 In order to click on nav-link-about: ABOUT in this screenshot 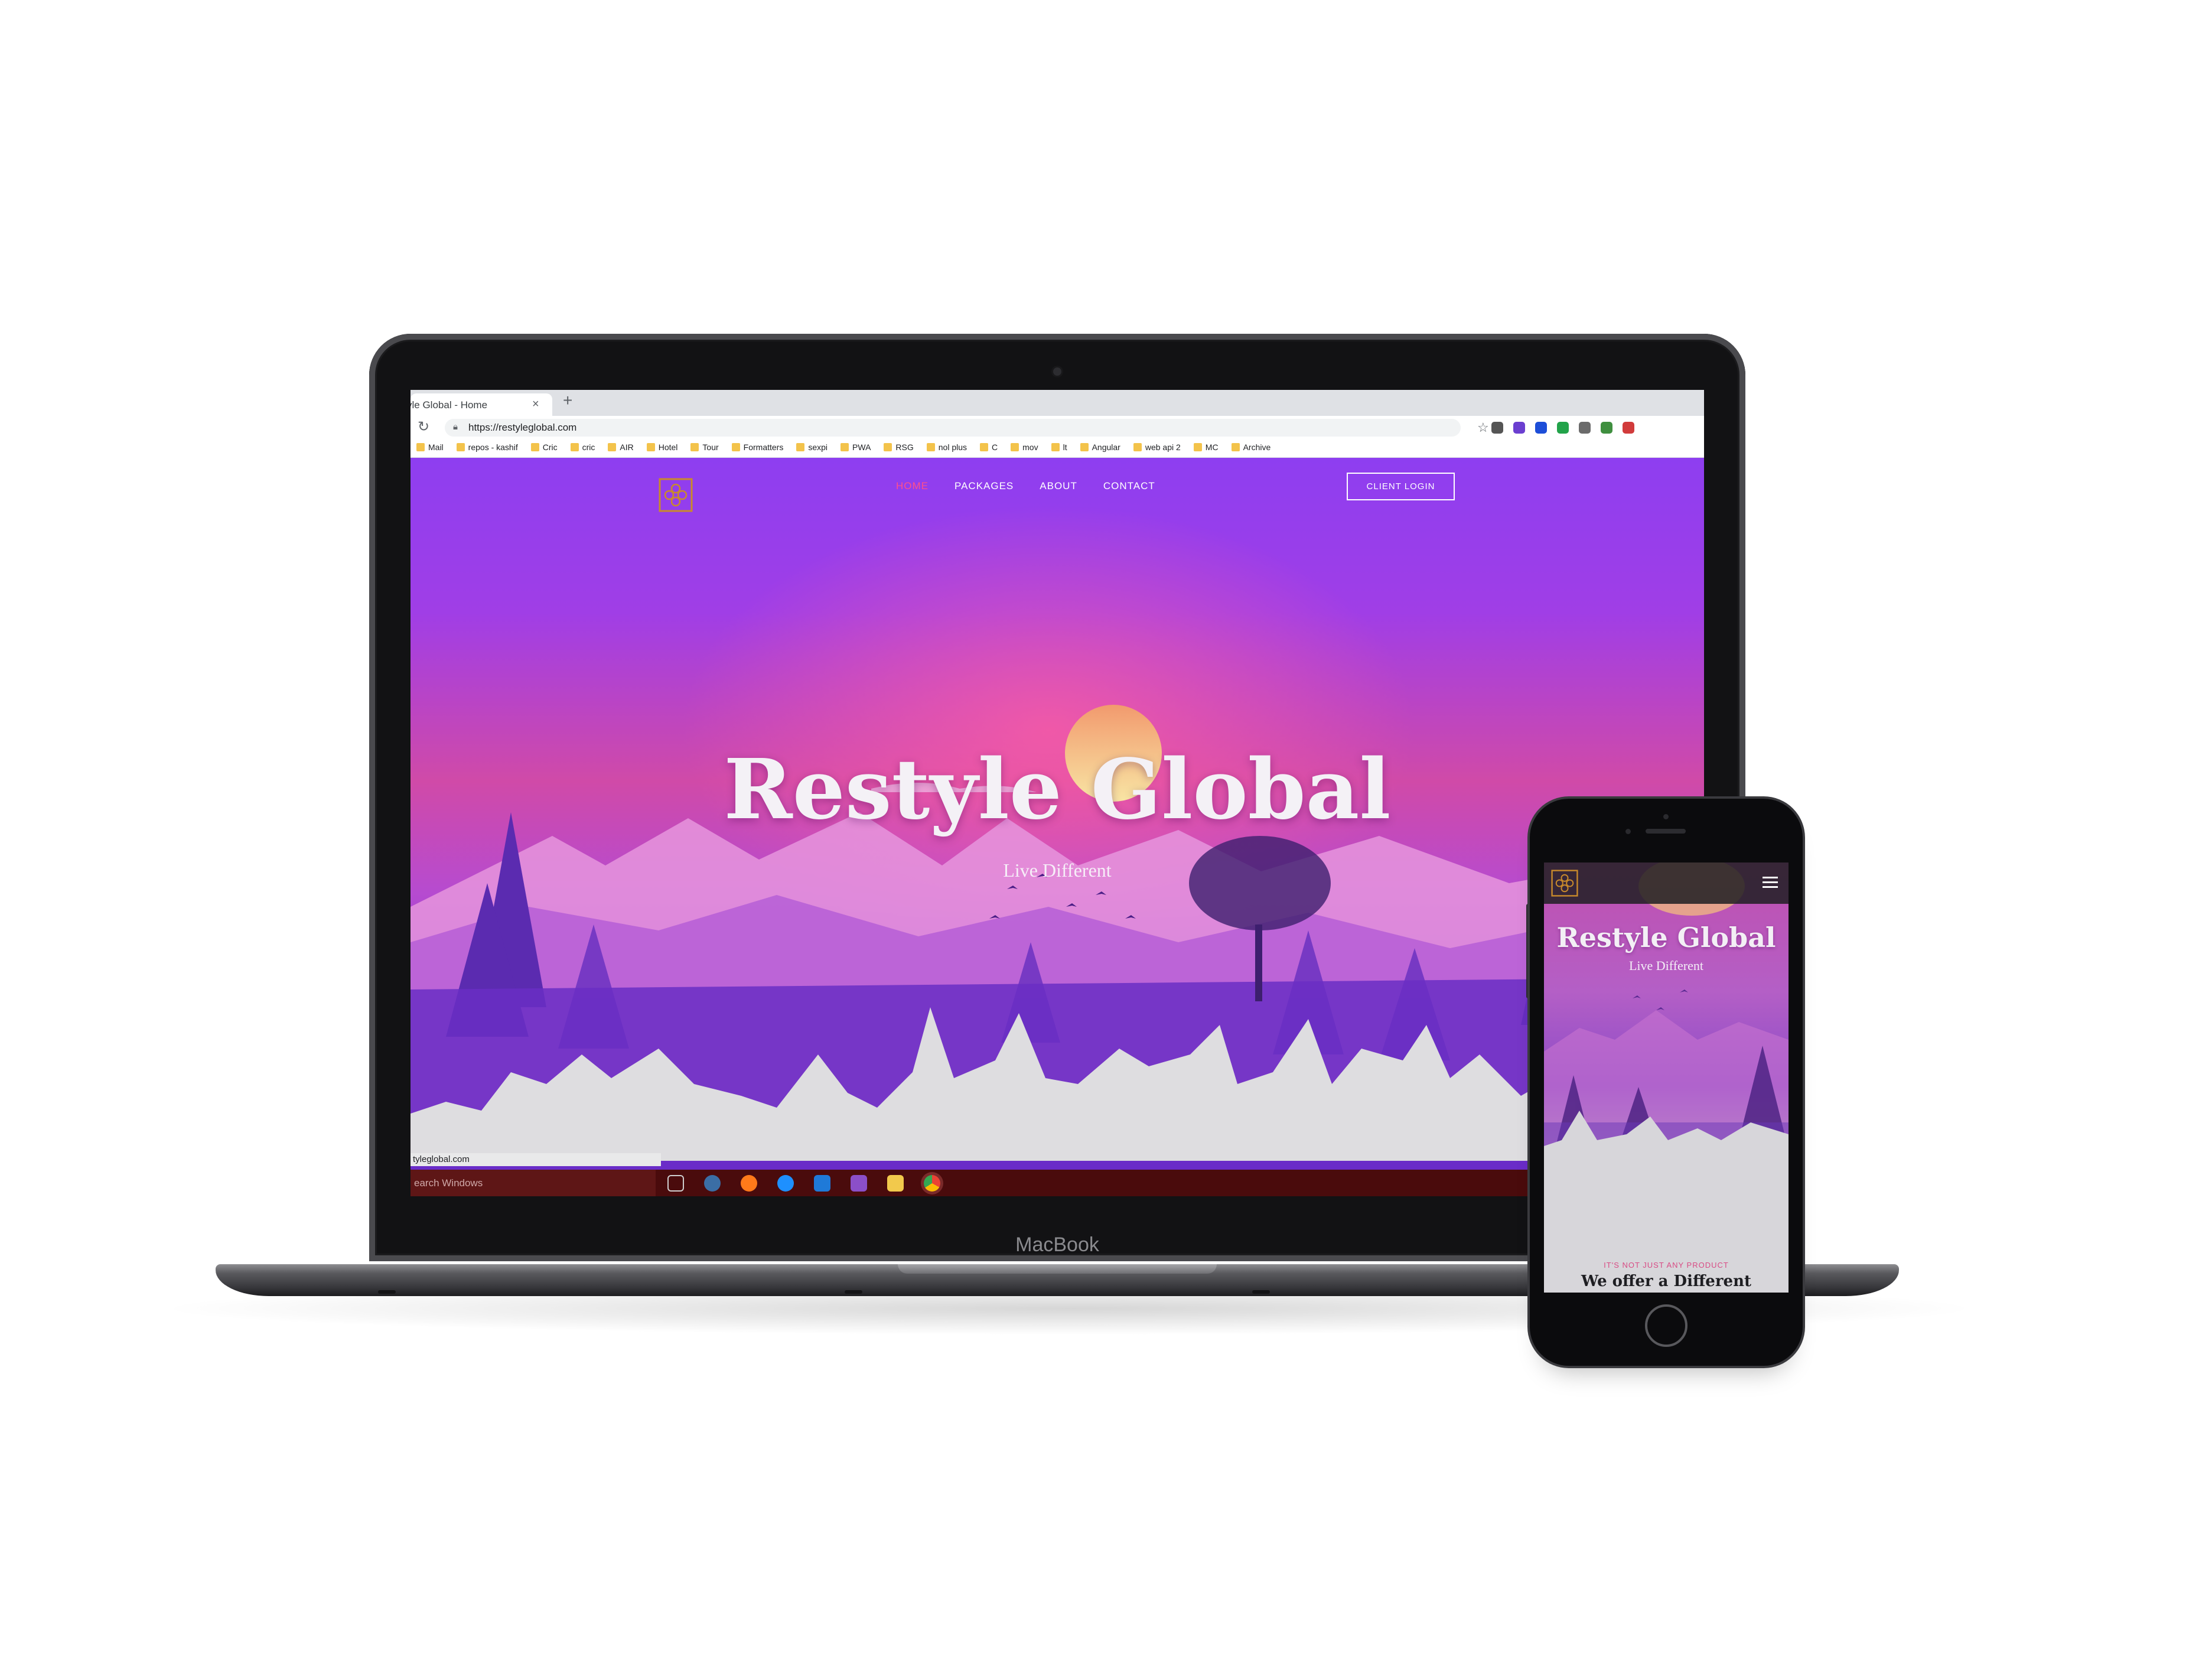, I will do `click(1058, 486)`.